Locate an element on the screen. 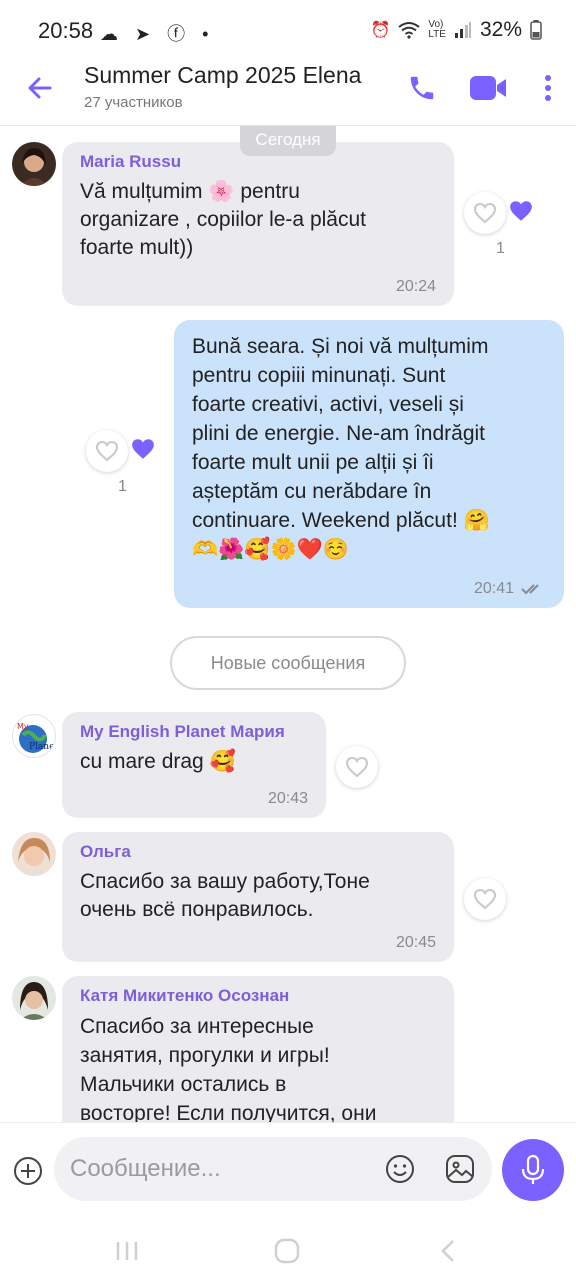 The image size is (576, 1280). home-icon is located at coordinates (287, 1251).